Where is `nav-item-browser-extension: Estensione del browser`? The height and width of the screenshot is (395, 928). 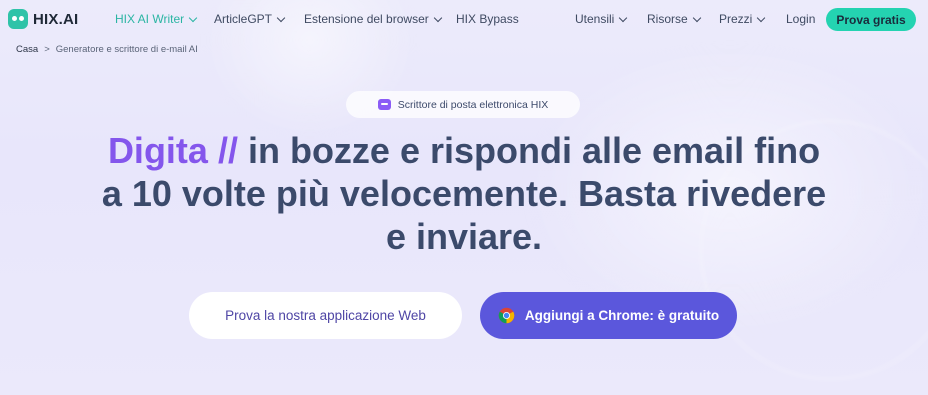
nav-item-browser-extension: Estensione del browser is located at coordinates (373, 19).